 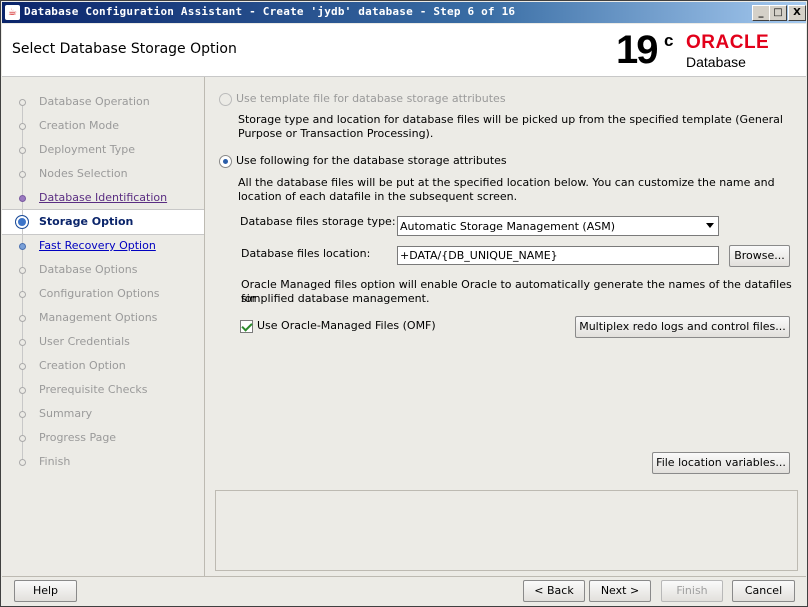 I want to click on sidebar-step-label: Progress Page, so click(x=78, y=437).